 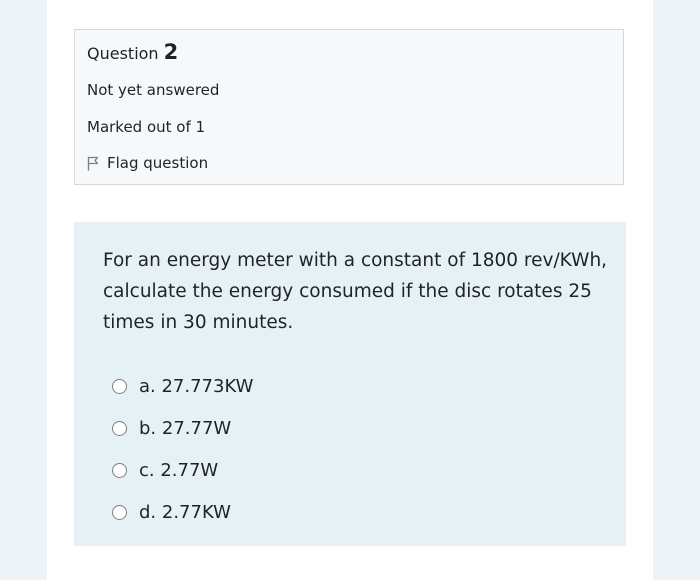 I want to click on answer-option-c: c. 2.77W, so click(x=182, y=470).